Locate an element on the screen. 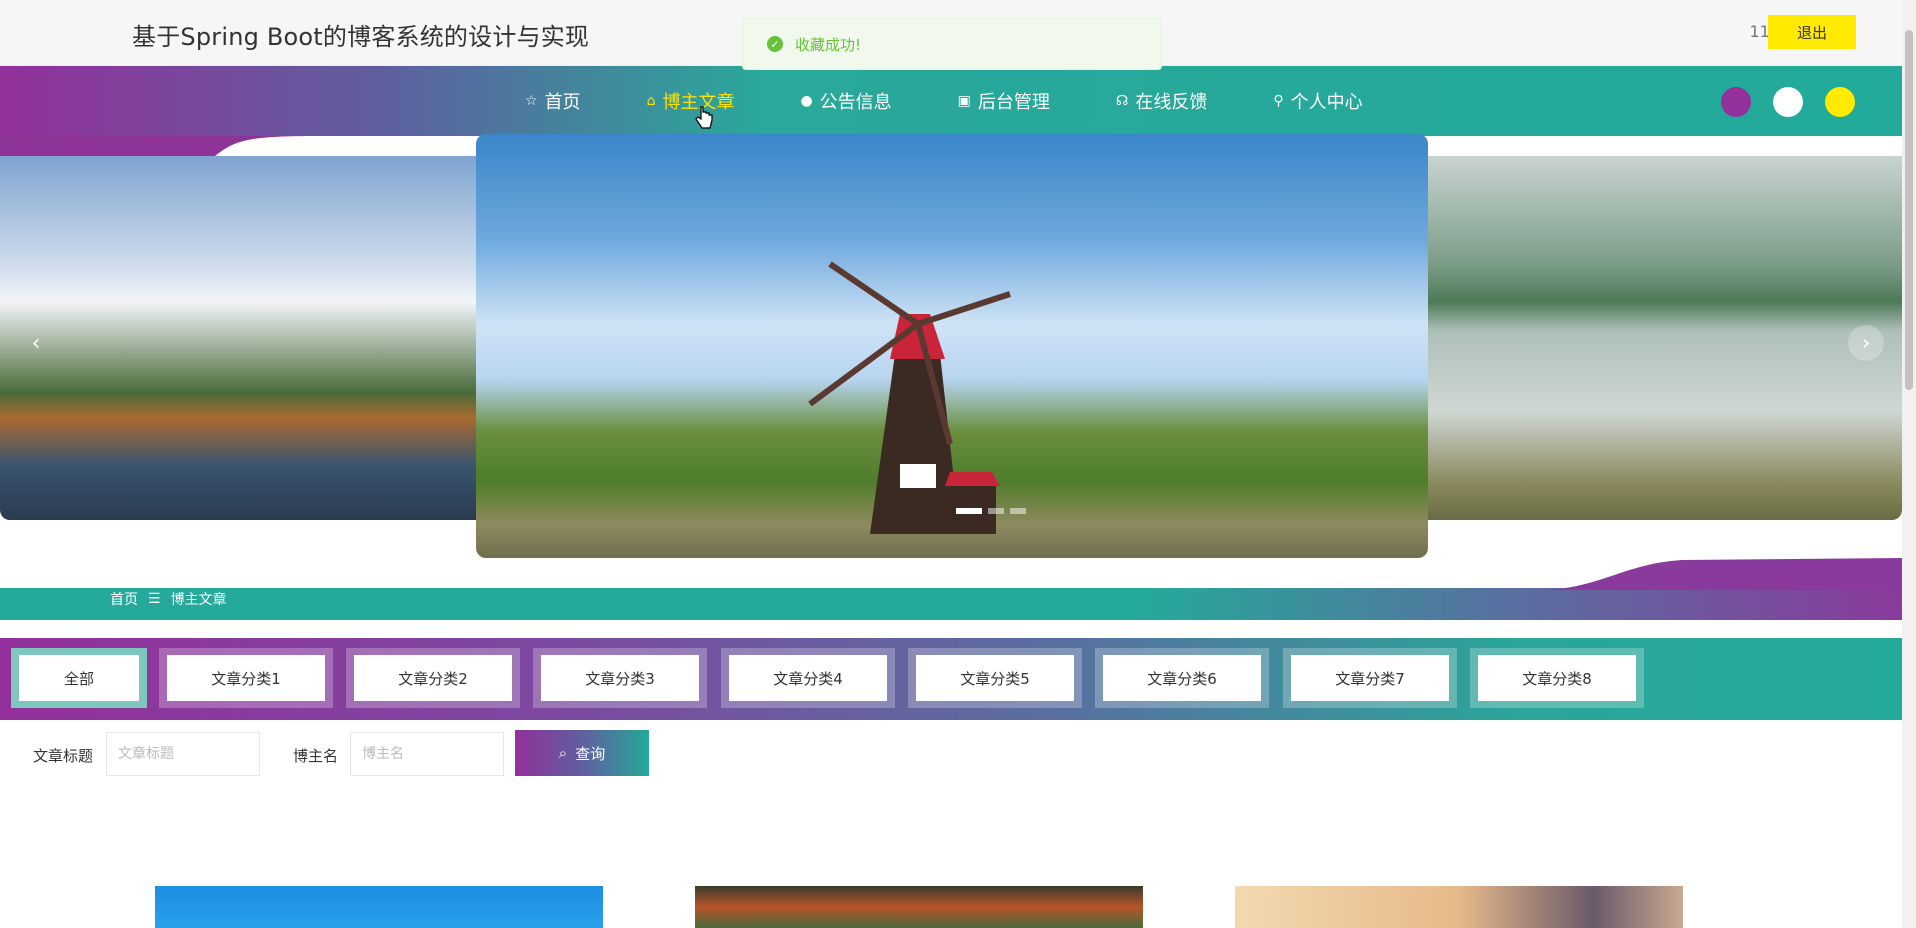 This screenshot has height=928, width=1916. nav-item-personal-center: ⚲ 个人中心 is located at coordinates (1317, 101).